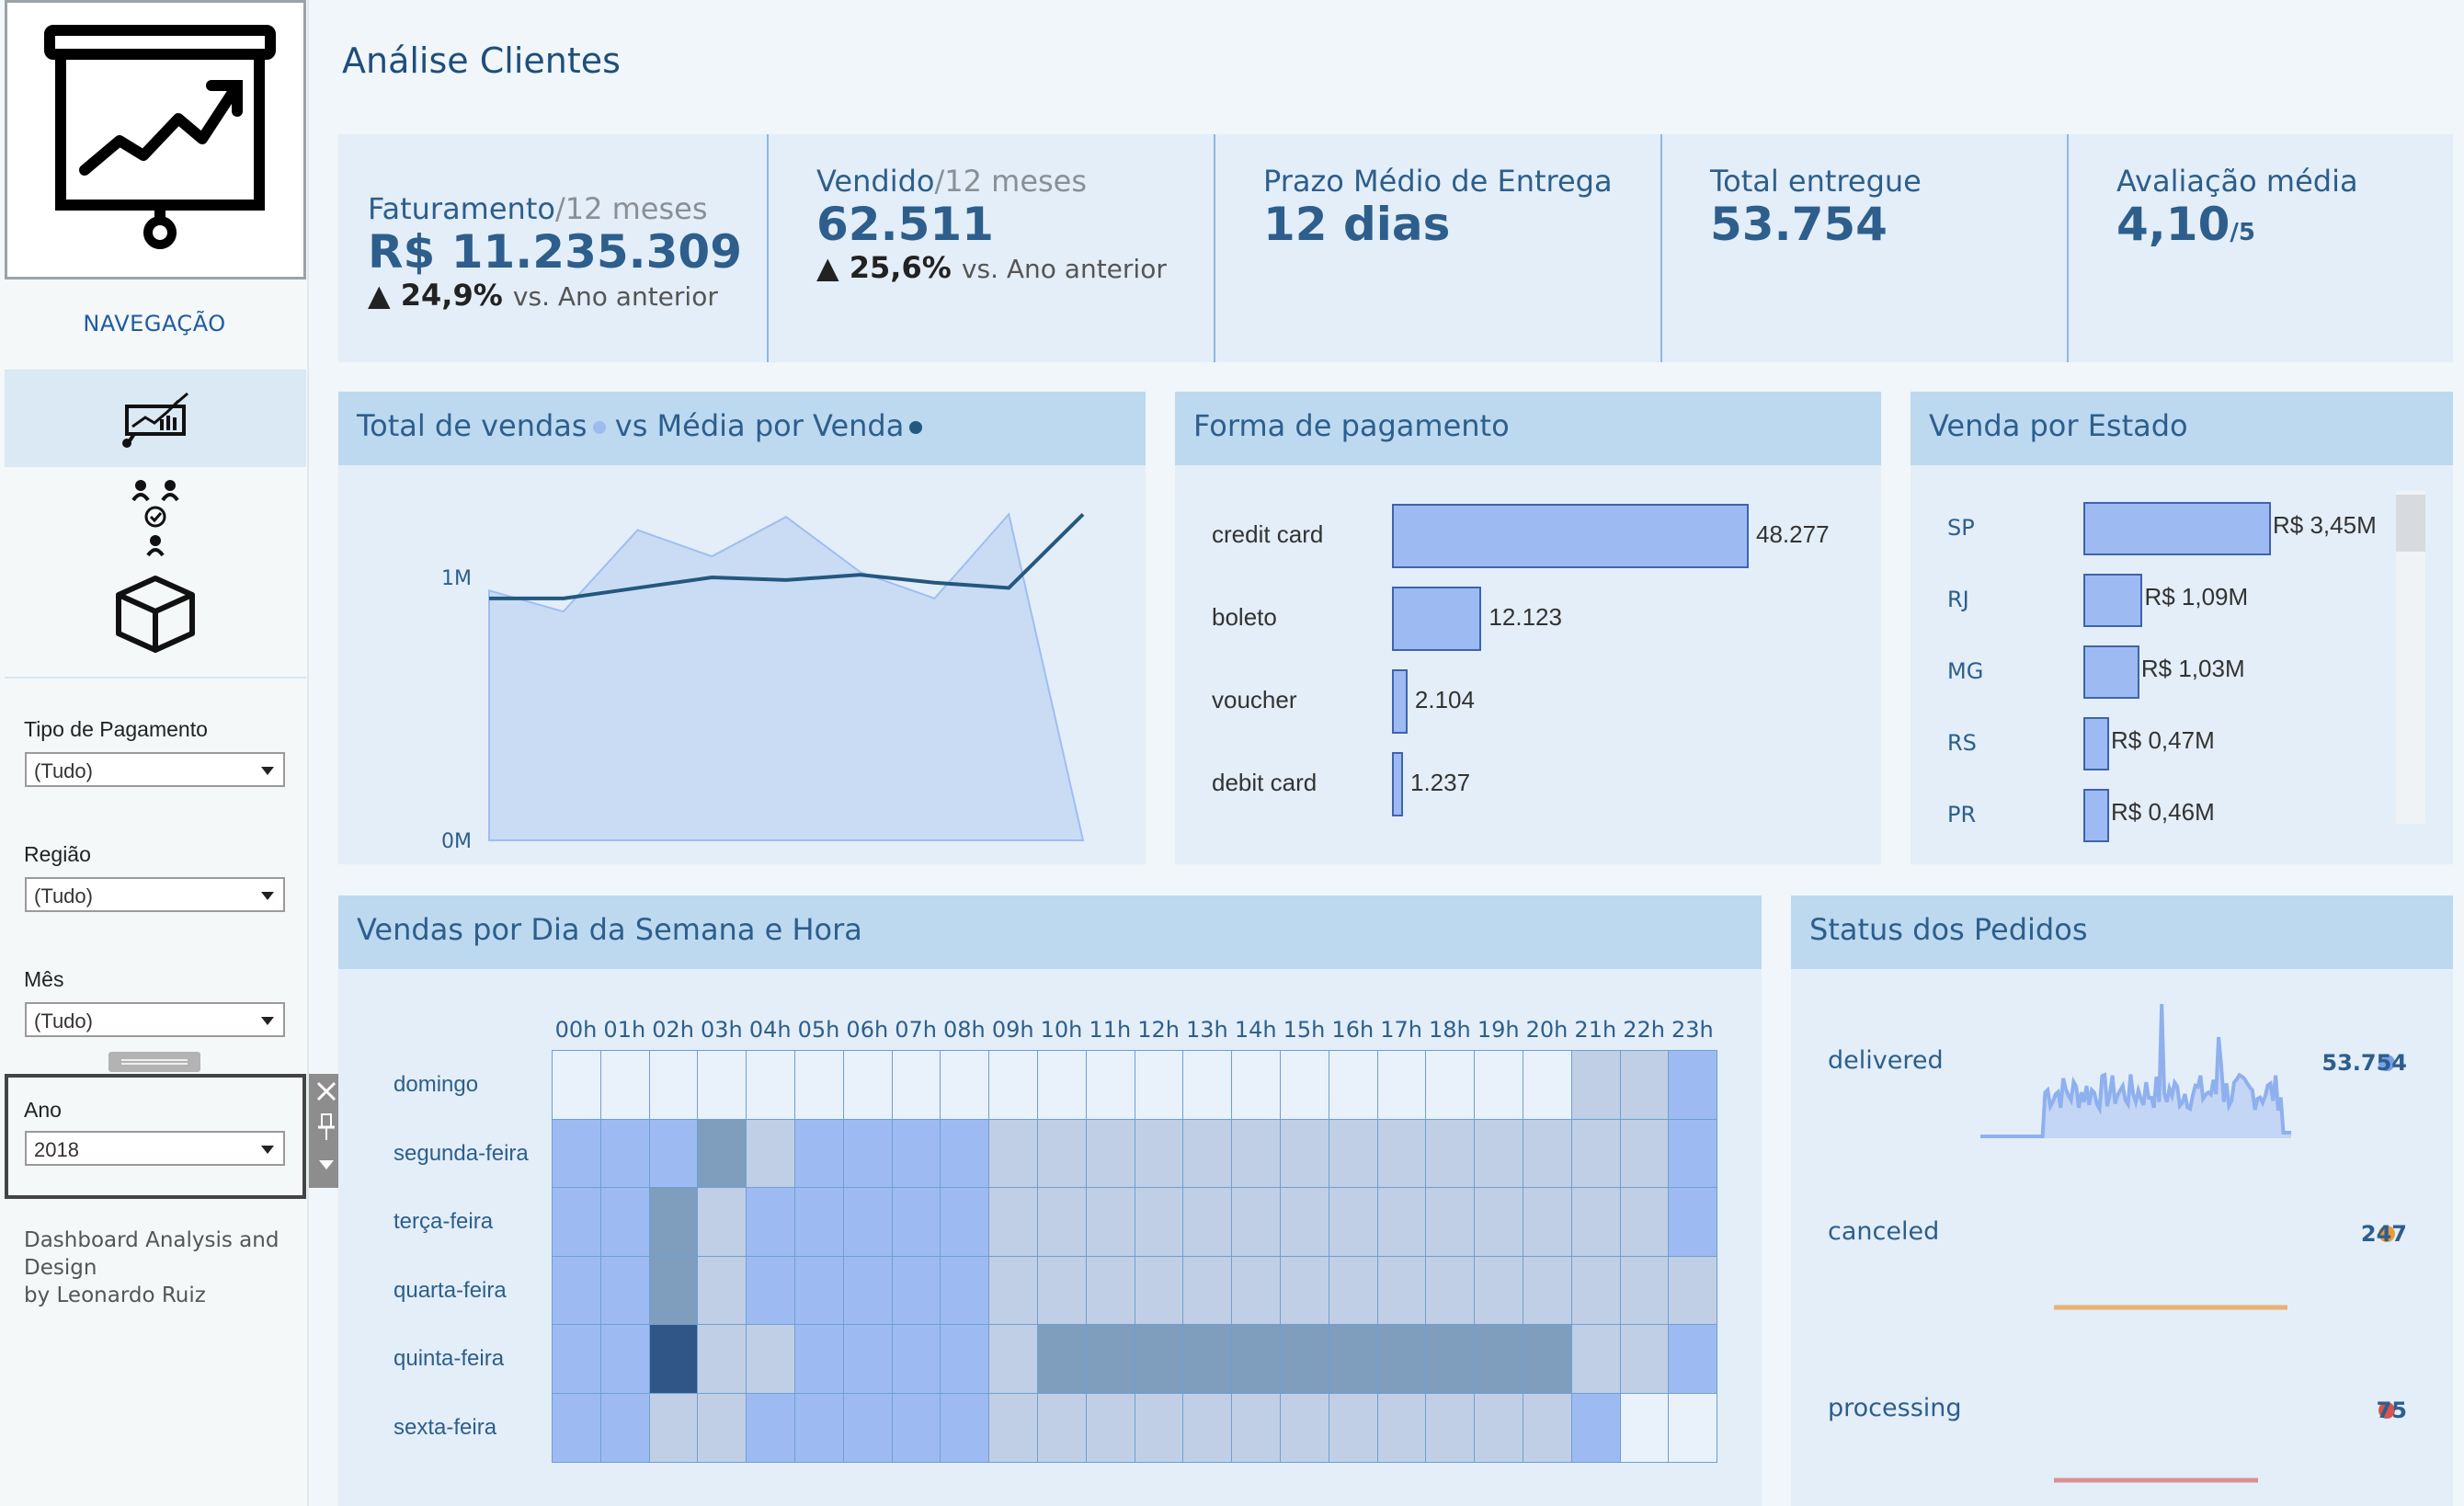 This screenshot has width=2464, height=1506. What do you see at coordinates (1011, 181) in the screenshot?
I see `kpi-period: /12 meses` at bounding box center [1011, 181].